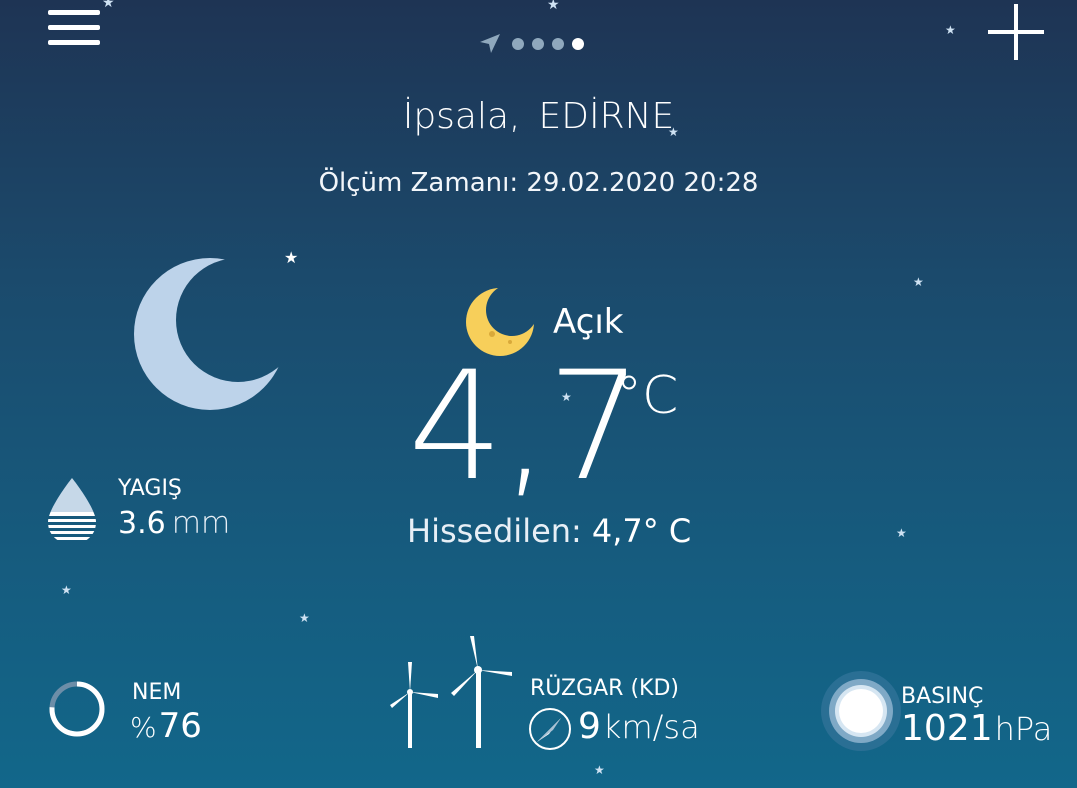 This screenshot has width=1077, height=788. I want to click on pressure-label: BASINÇ, so click(942, 696).